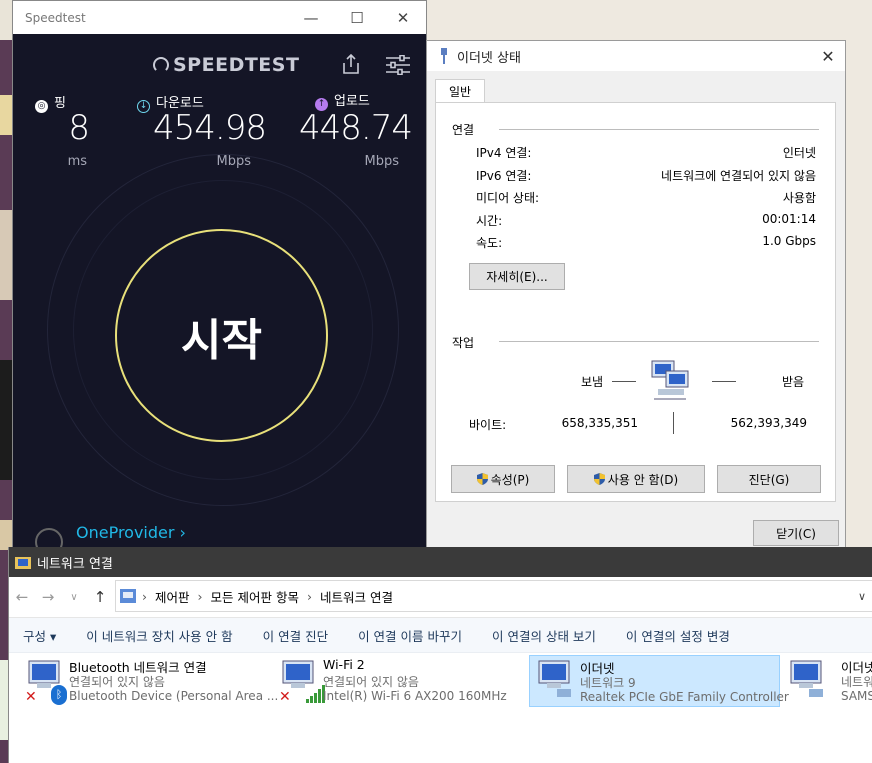 The image size is (872, 763). Describe the element at coordinates (410, 635) in the screenshot. I see `rename-command: 이 연결 이름 바꾸기` at that location.